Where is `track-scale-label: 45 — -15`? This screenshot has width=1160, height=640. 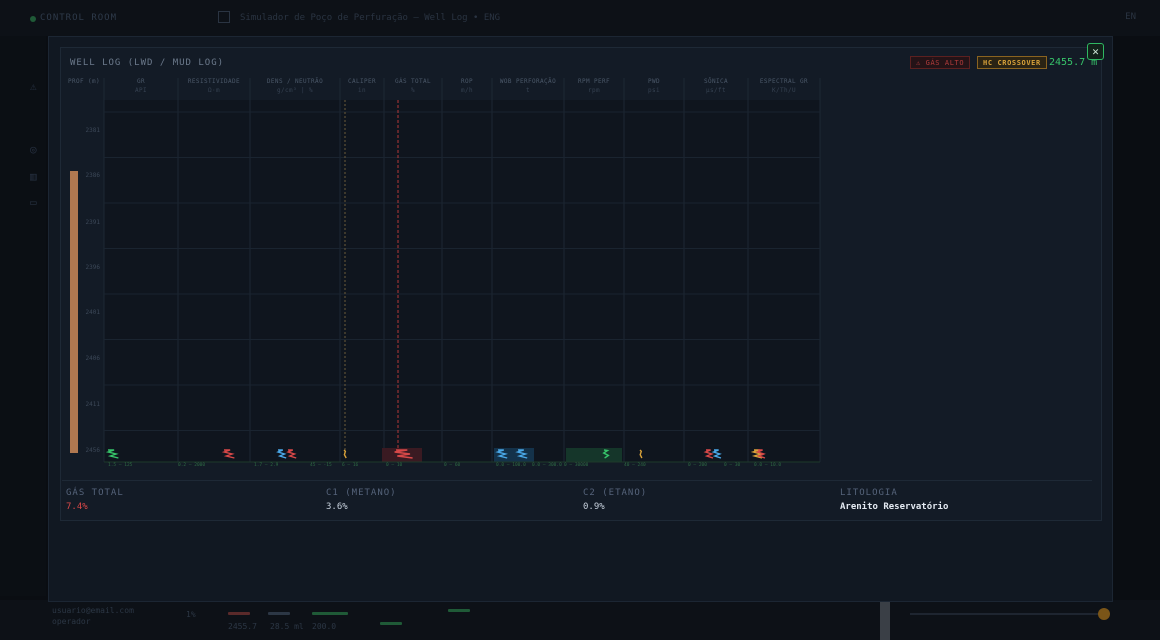 track-scale-label: 45 — -15 is located at coordinates (321, 465).